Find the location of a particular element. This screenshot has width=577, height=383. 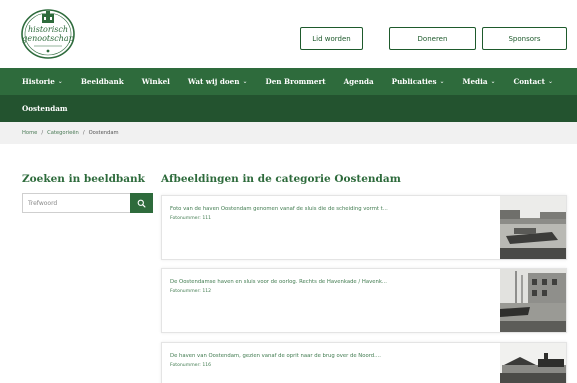

search-button is located at coordinates (141, 203).